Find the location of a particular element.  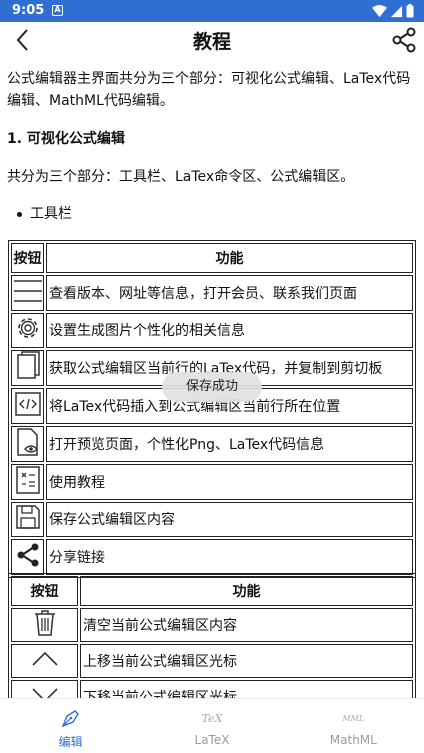

toast-message: 保存成功 is located at coordinates (212, 387).